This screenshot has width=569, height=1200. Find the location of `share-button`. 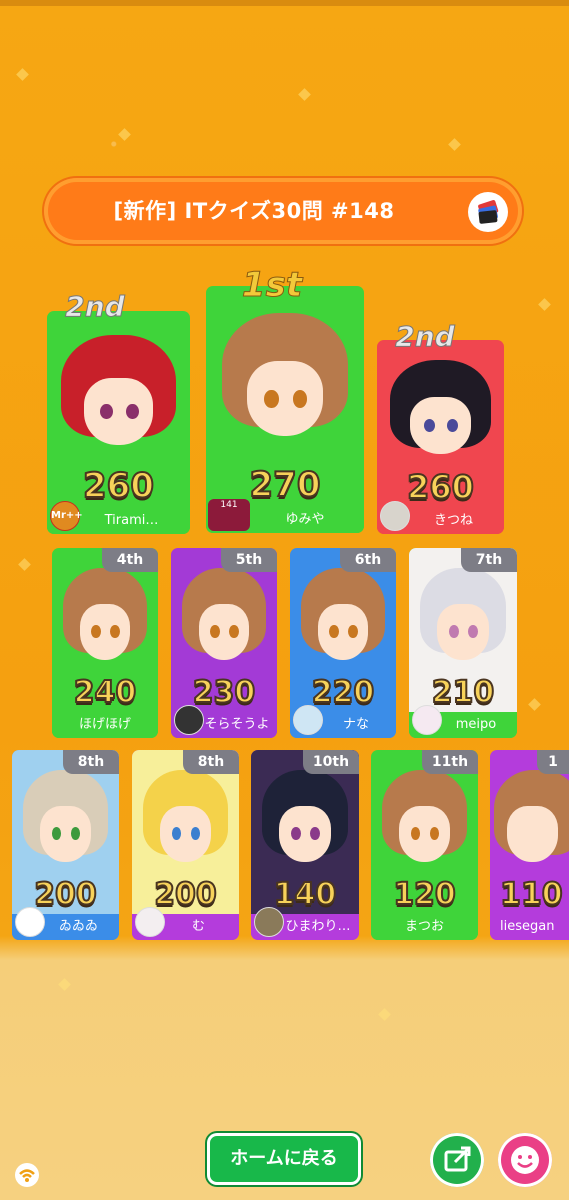

share-button is located at coordinates (457, 1160).